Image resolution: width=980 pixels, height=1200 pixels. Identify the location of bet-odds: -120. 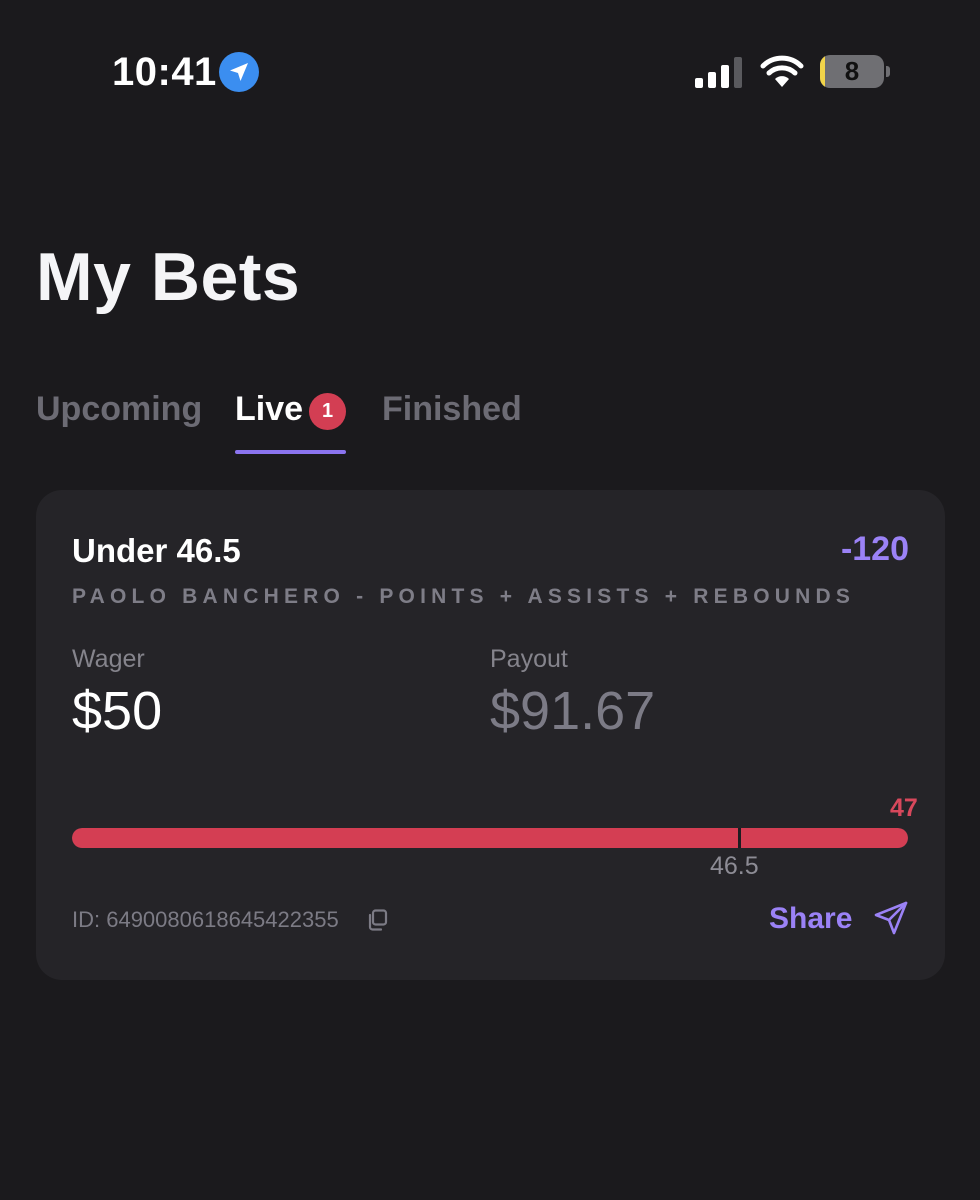
(874, 549).